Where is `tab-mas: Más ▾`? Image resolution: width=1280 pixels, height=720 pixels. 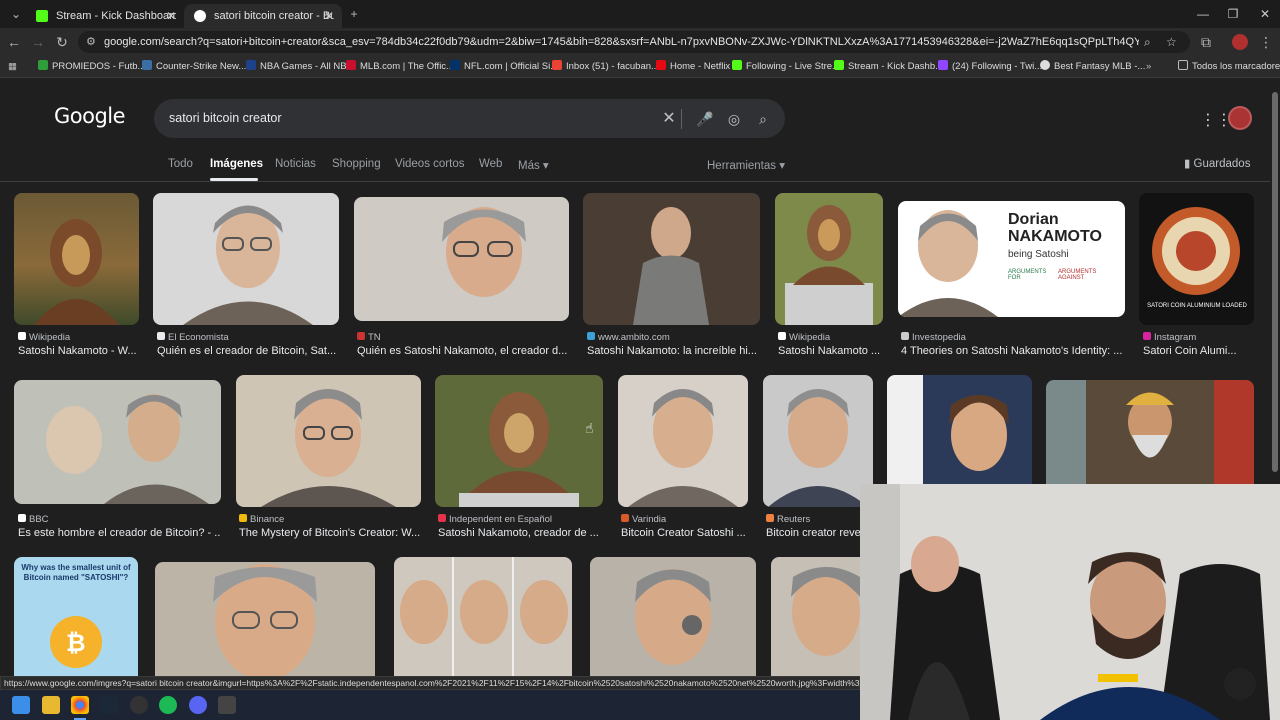 tab-mas: Más ▾ is located at coordinates (533, 165).